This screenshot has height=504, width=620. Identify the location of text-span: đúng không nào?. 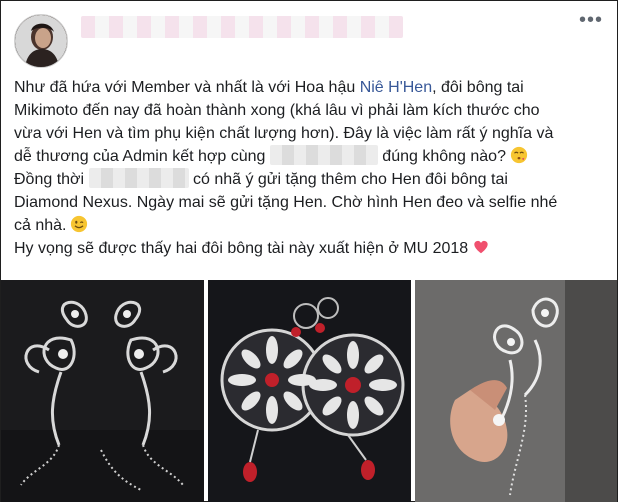
(441, 156).